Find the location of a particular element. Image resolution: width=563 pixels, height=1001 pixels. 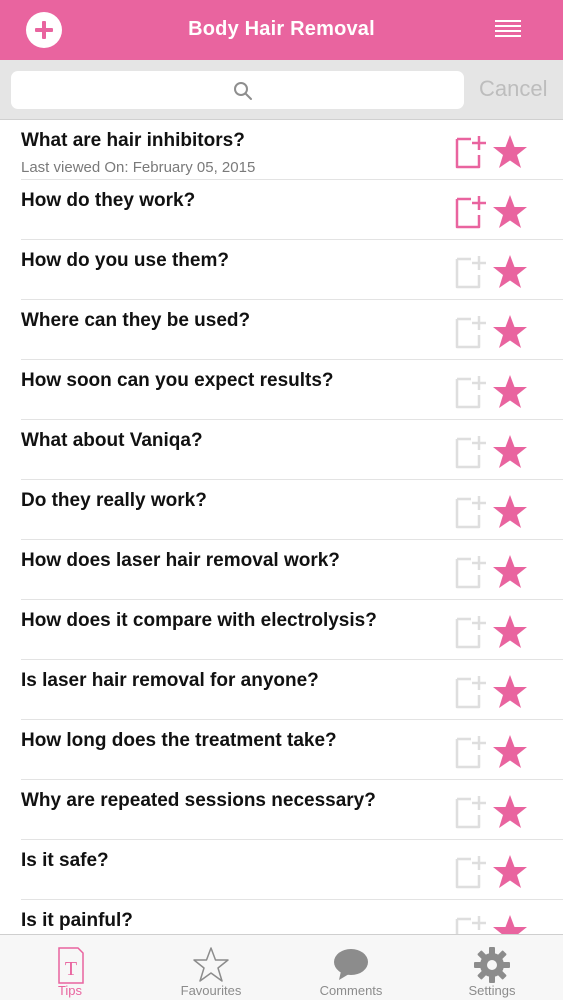

nav-header: Body Hair Removal is located at coordinates (281, 30).